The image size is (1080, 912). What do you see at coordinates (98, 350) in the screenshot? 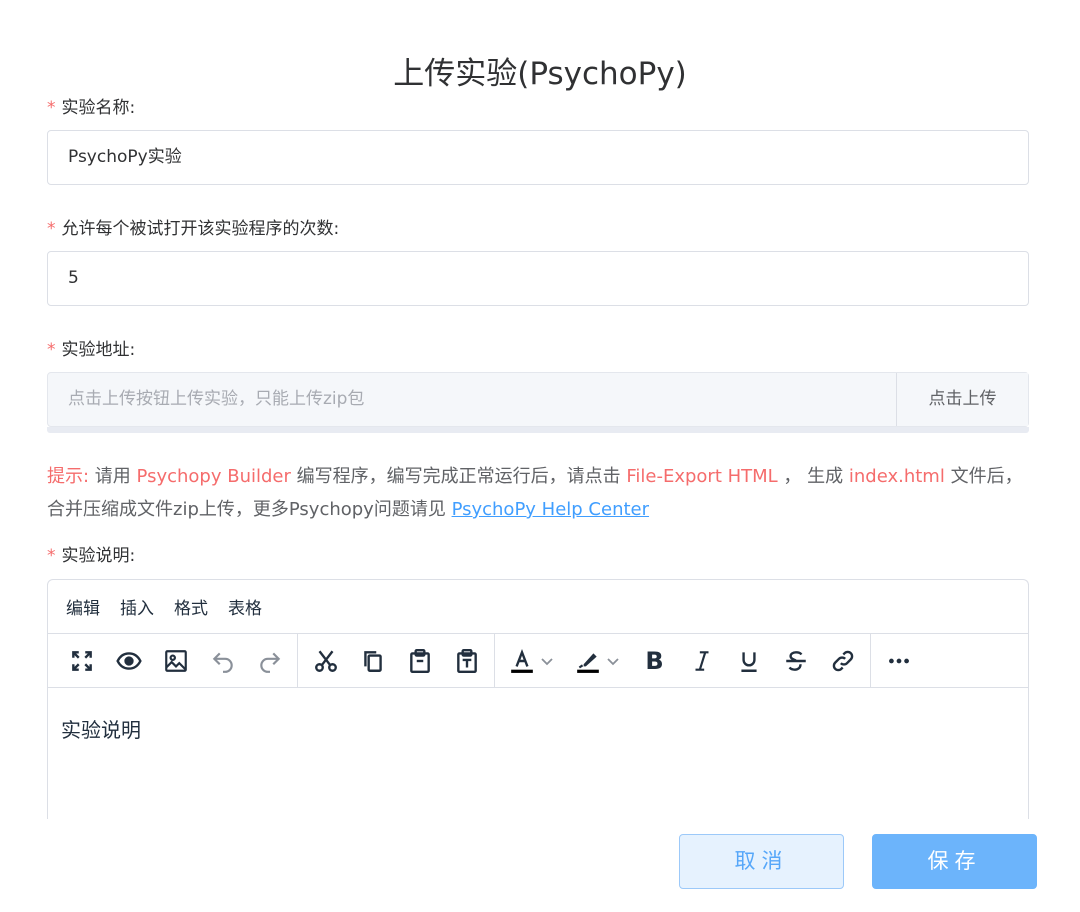
I see `label-text: 实验地址:` at bounding box center [98, 350].